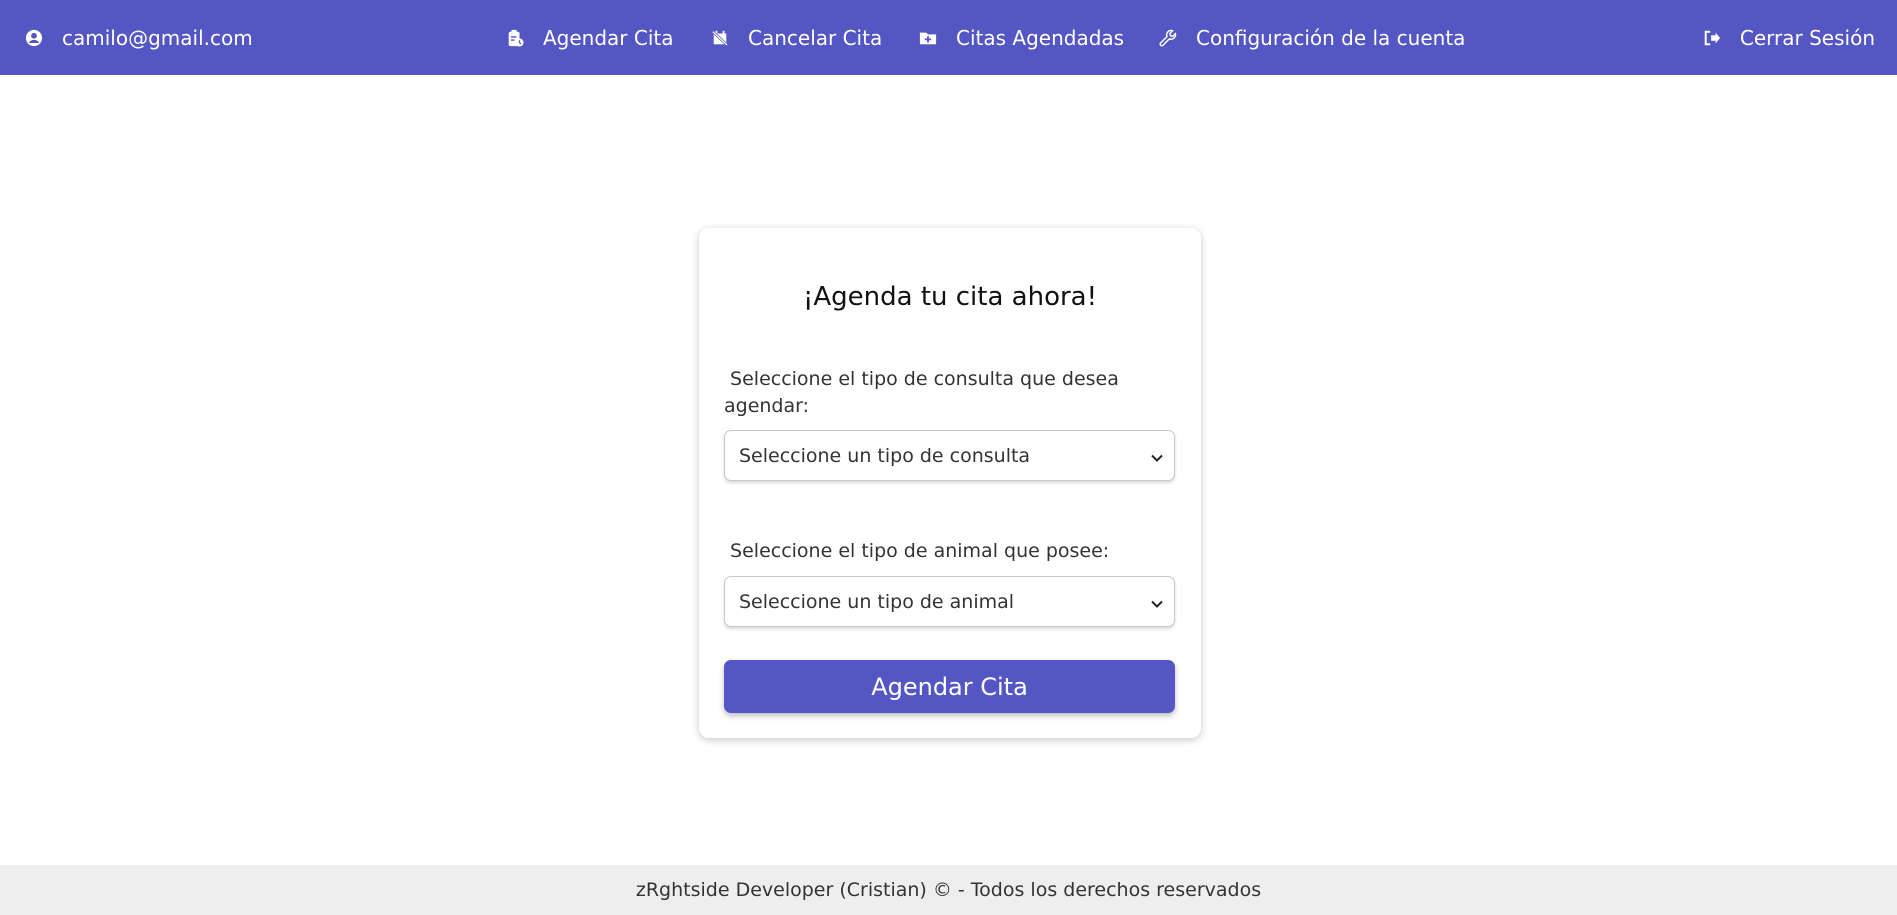 The height and width of the screenshot is (915, 1897). Describe the element at coordinates (1040, 37) in the screenshot. I see `nav-citas-label: Citas Agendadas` at that location.